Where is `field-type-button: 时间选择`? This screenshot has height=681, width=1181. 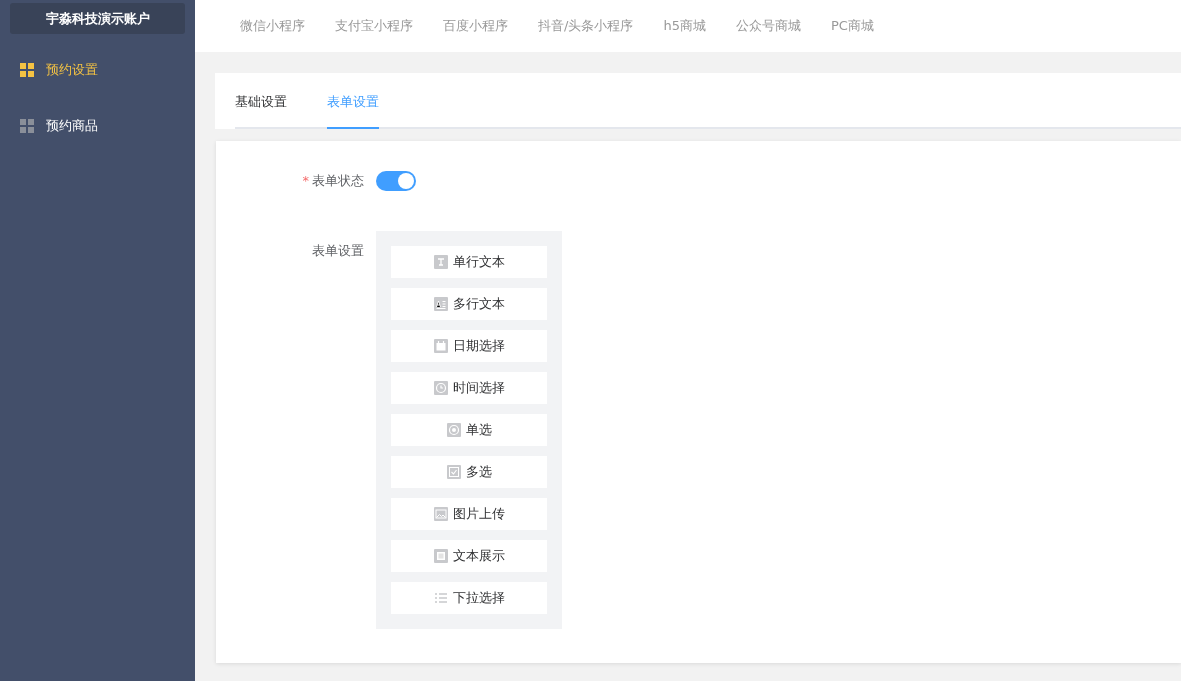 field-type-button: 时间选择 is located at coordinates (469, 388).